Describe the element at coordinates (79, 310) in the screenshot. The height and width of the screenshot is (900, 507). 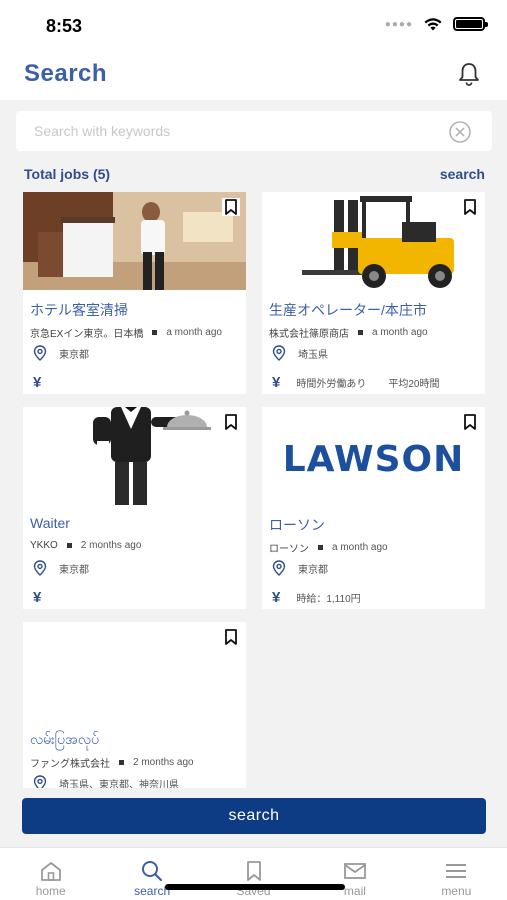
I see `job-title: ホテル客室清掃` at that location.